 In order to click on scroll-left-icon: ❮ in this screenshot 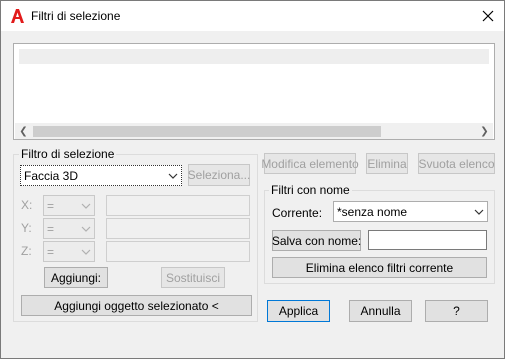, I will do `click(23, 131)`.